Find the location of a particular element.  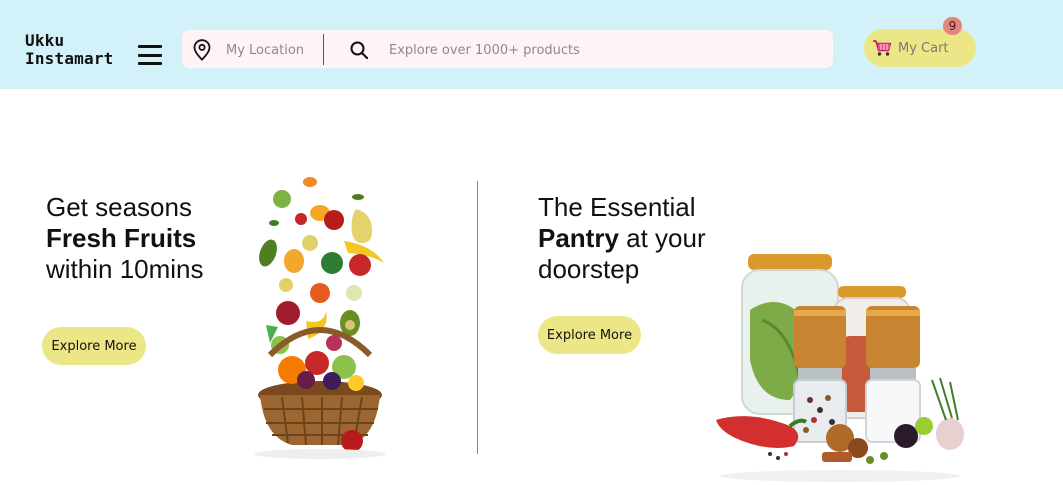

explore-pantry-button: Explore More is located at coordinates (589, 335).